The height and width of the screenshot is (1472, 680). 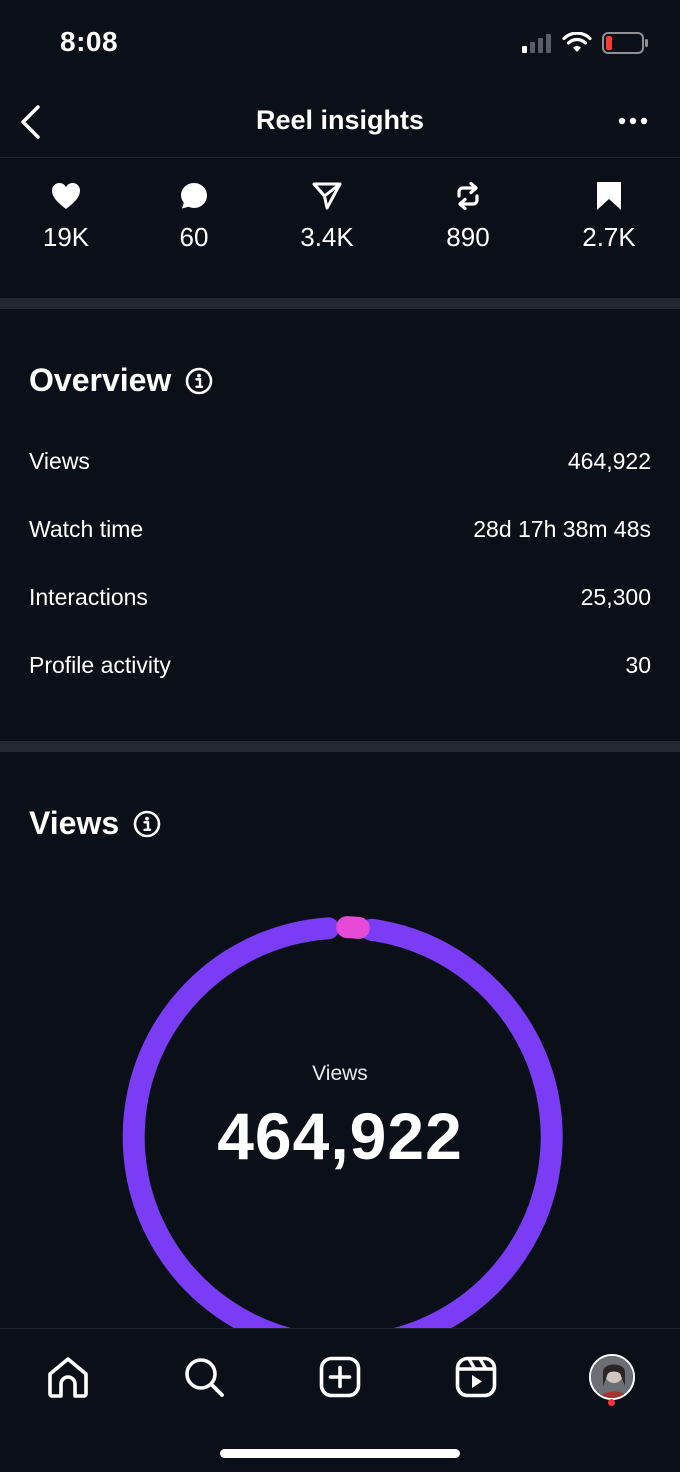 What do you see at coordinates (609, 196) in the screenshot?
I see `bookmark-icon` at bounding box center [609, 196].